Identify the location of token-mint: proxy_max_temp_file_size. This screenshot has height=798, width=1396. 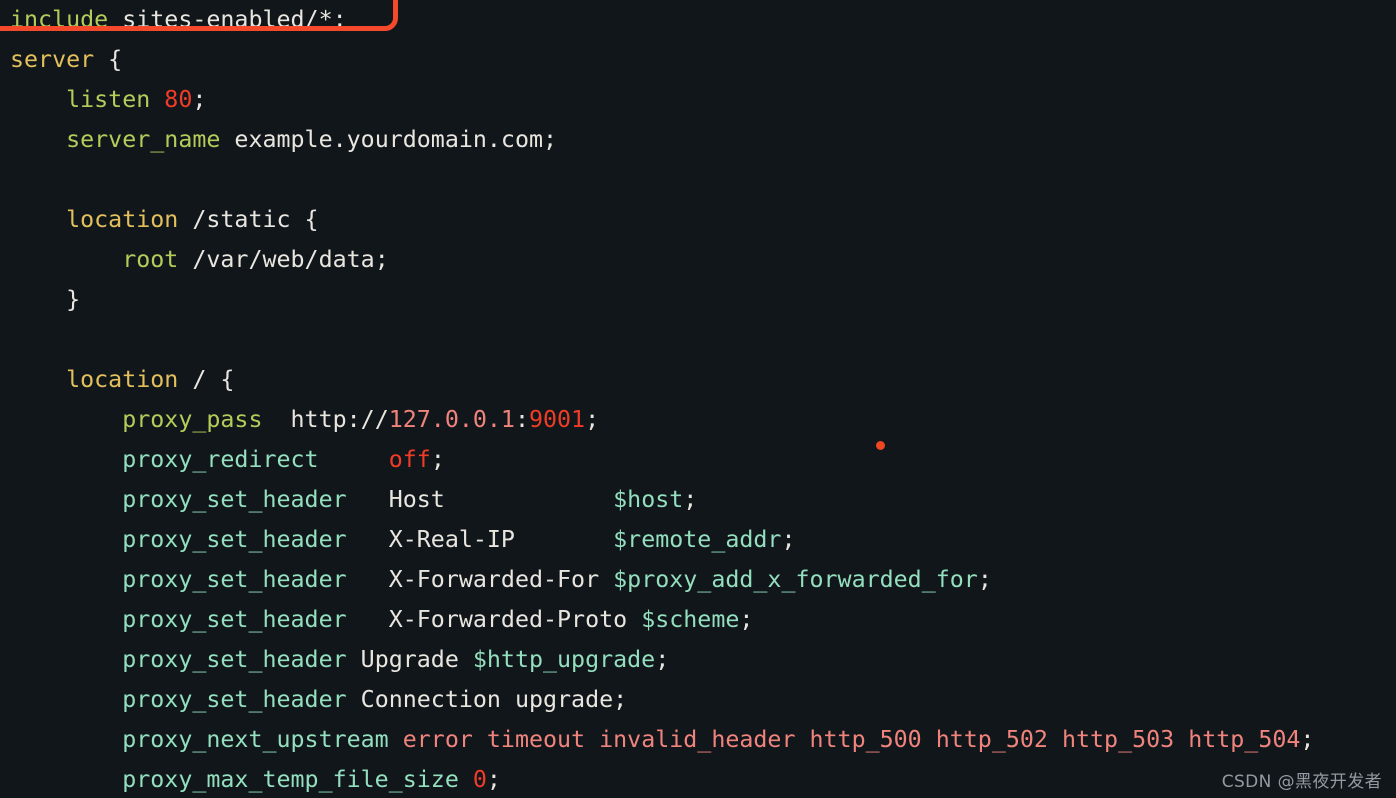
(290, 779).